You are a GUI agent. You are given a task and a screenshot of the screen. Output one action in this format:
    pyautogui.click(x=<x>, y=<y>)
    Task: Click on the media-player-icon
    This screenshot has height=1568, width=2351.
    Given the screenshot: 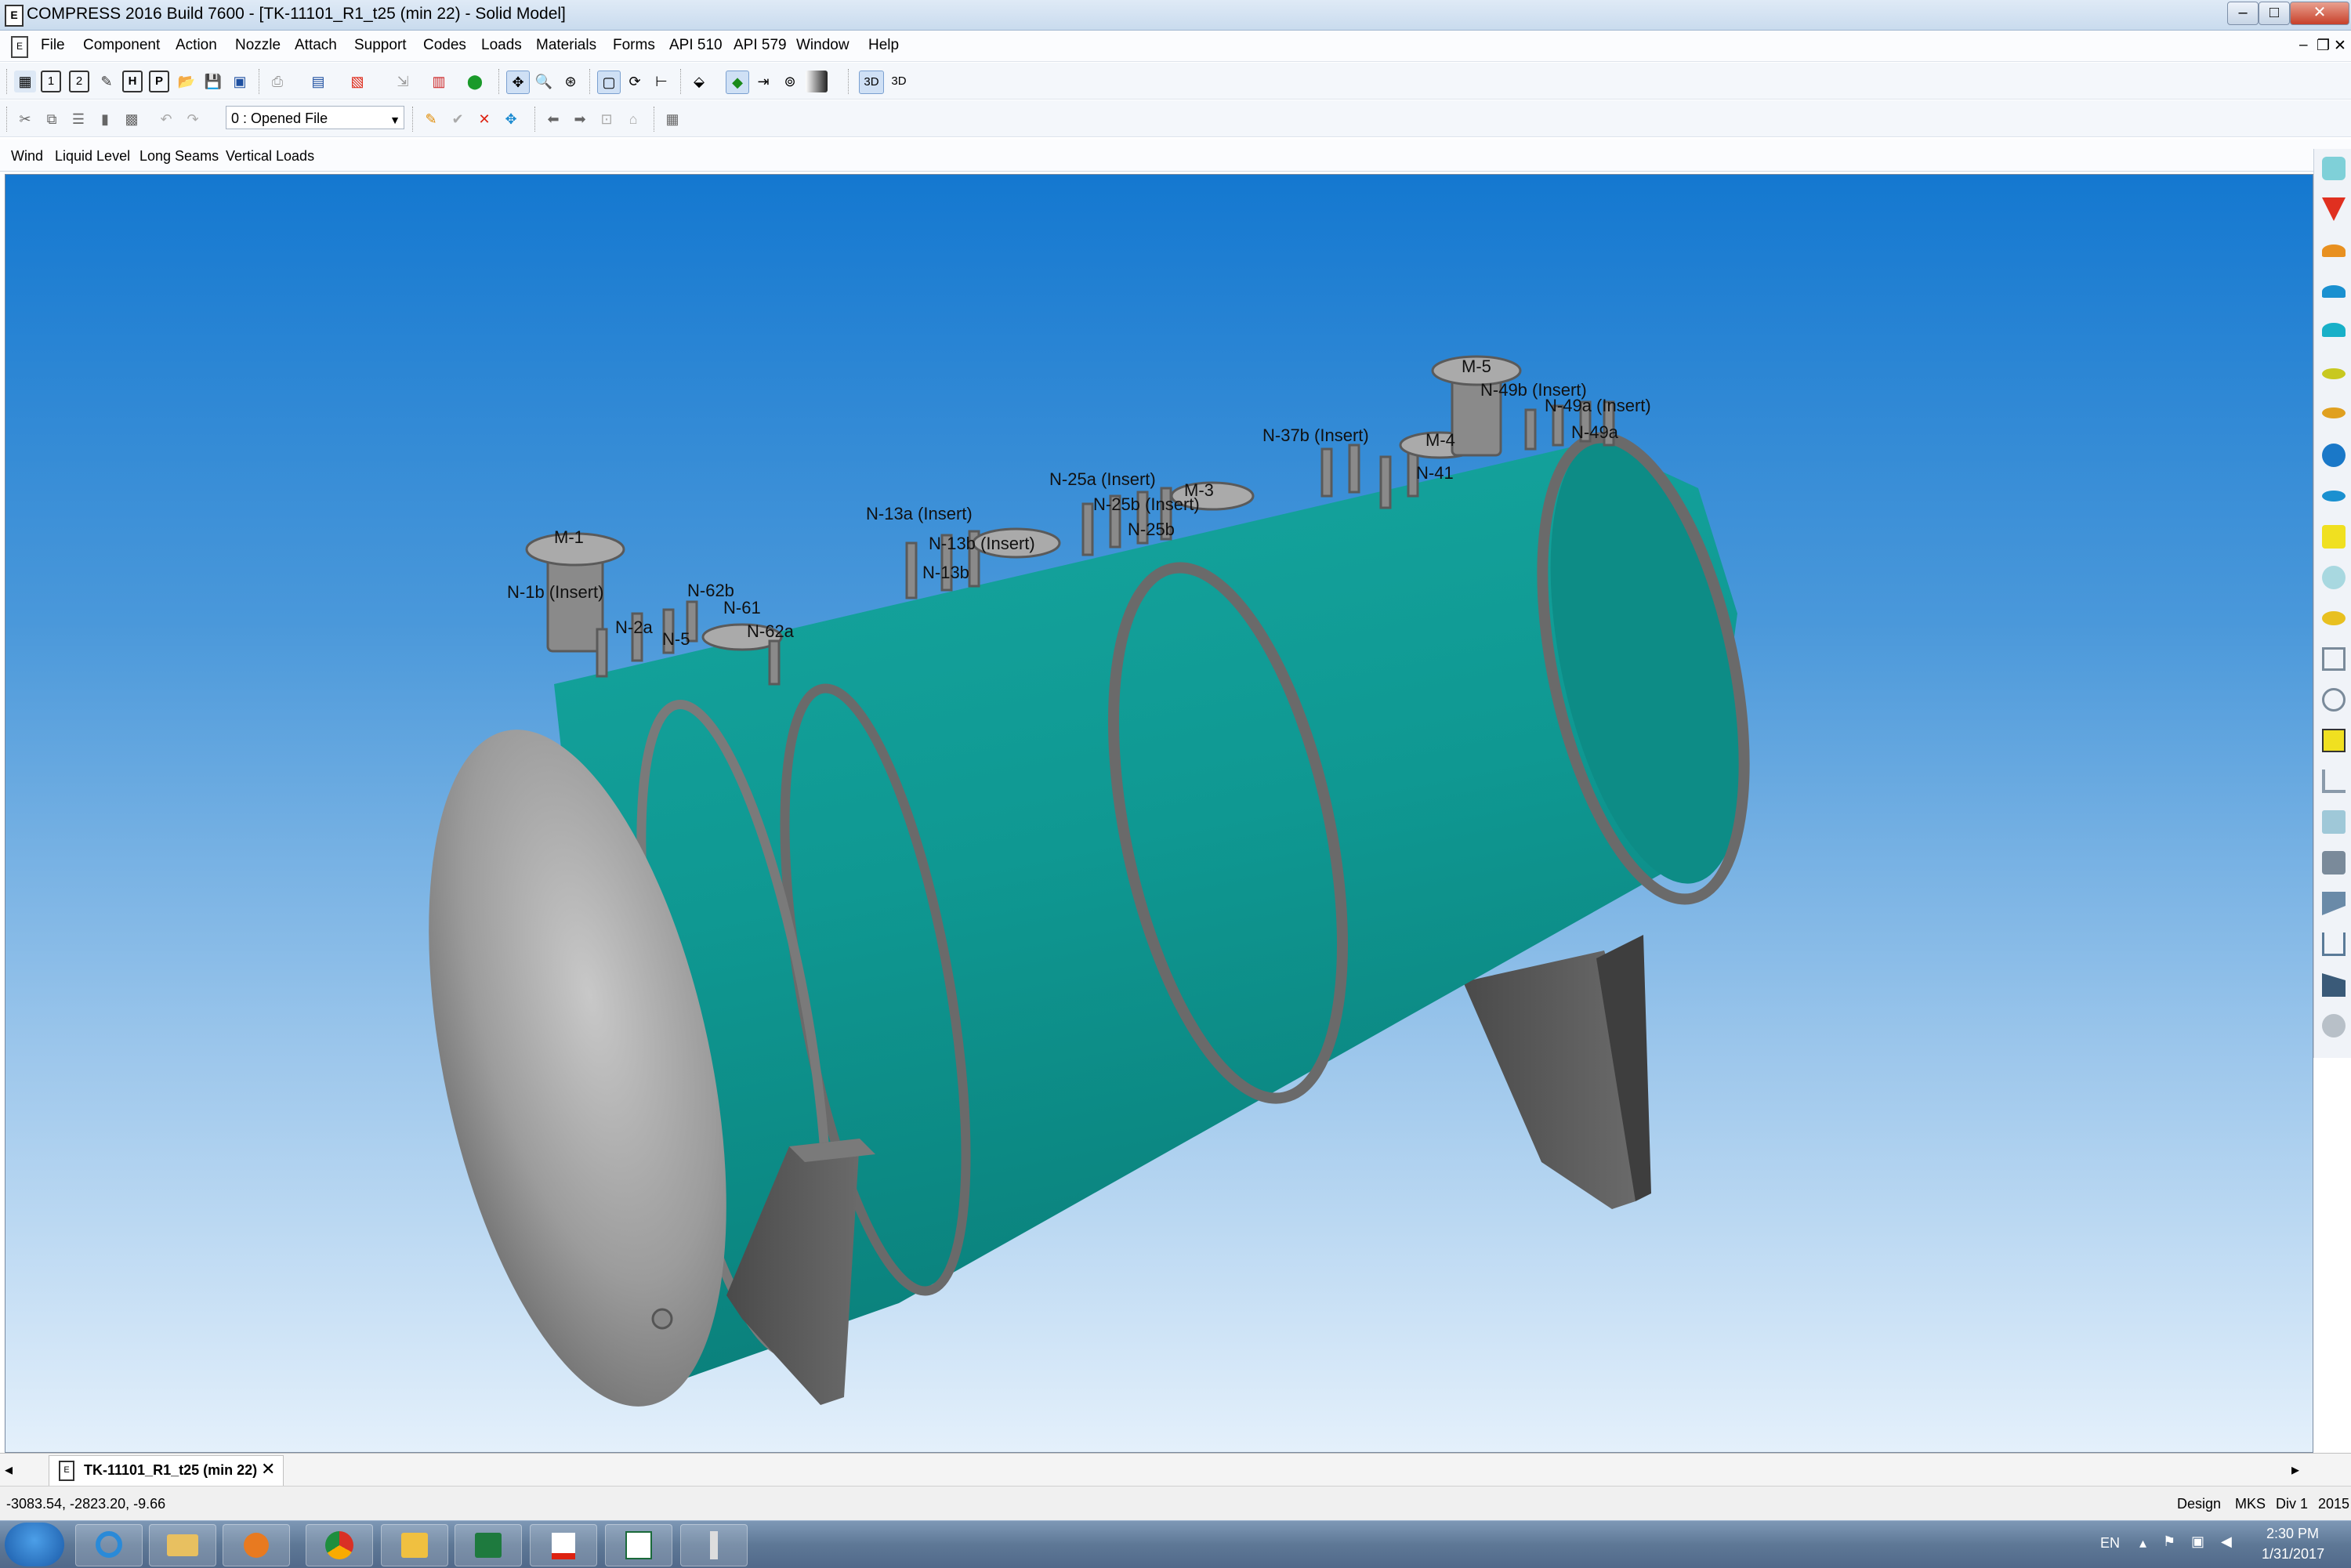 What is the action you would take?
    pyautogui.click(x=256, y=1545)
    